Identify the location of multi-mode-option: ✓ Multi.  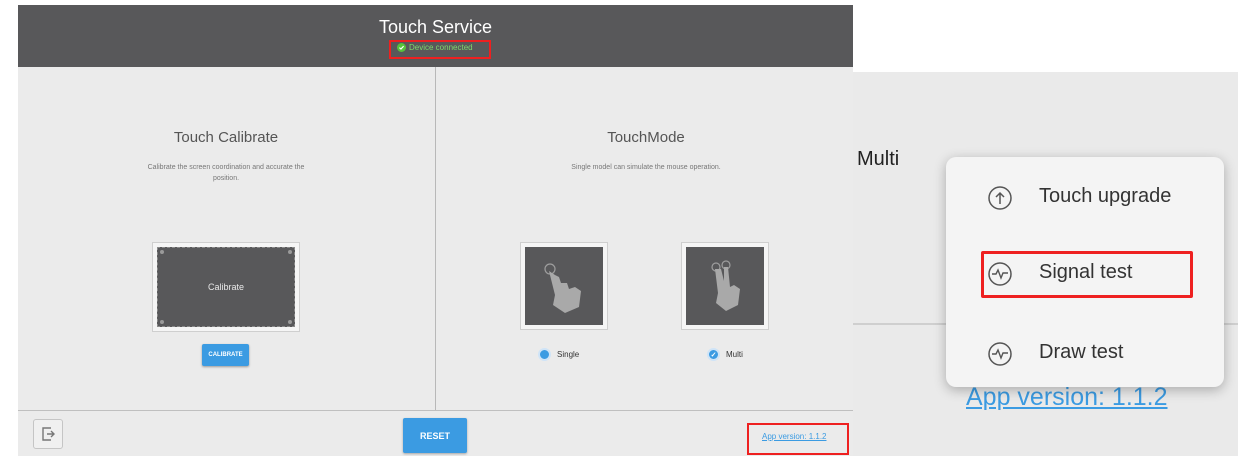
(725, 354).